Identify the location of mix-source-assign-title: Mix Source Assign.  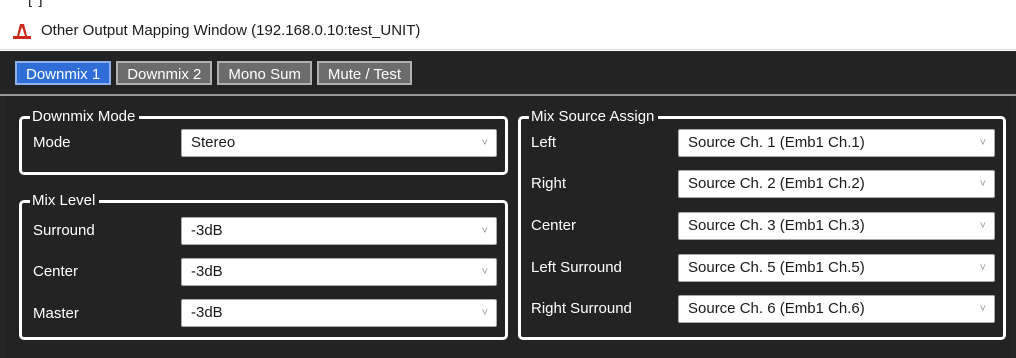
(594, 117).